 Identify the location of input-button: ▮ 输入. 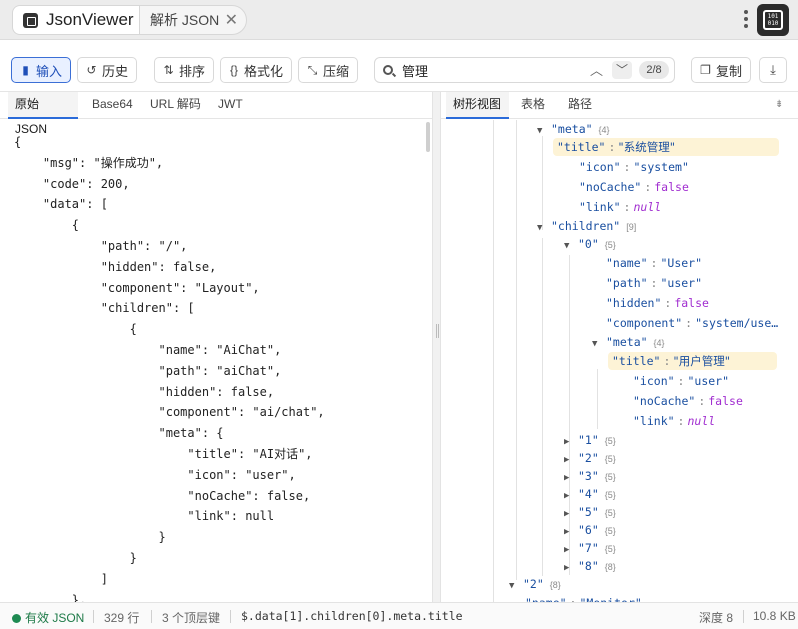
(41, 70).